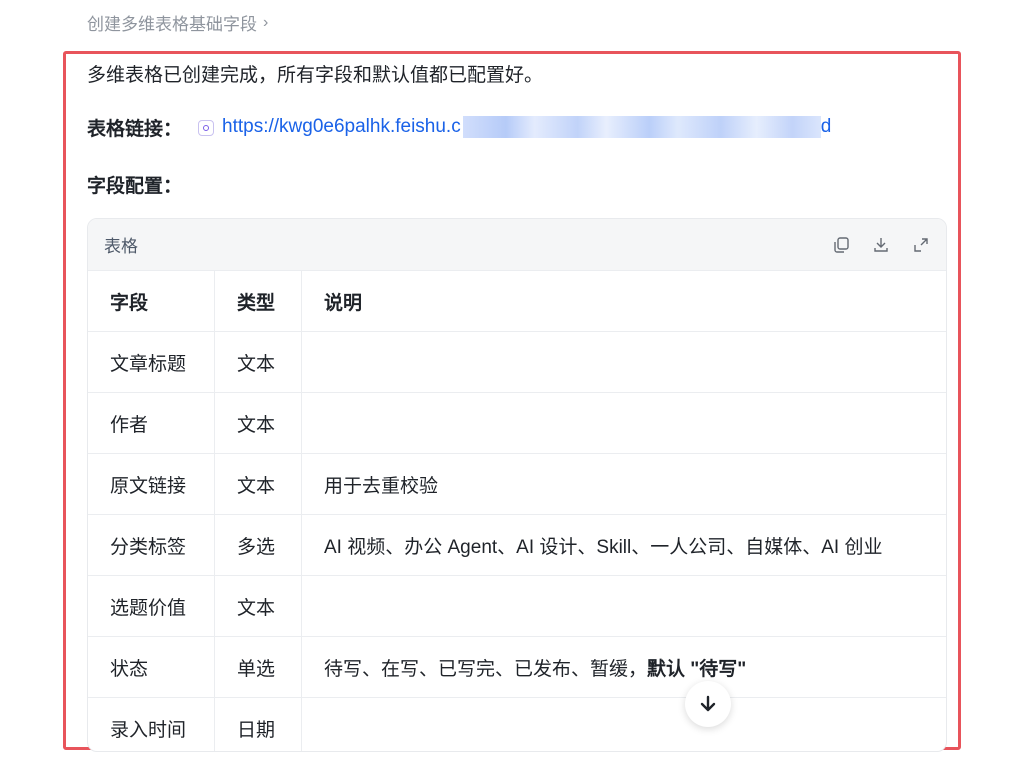  I want to click on table-row: 录入时间 日期, so click(517, 724).